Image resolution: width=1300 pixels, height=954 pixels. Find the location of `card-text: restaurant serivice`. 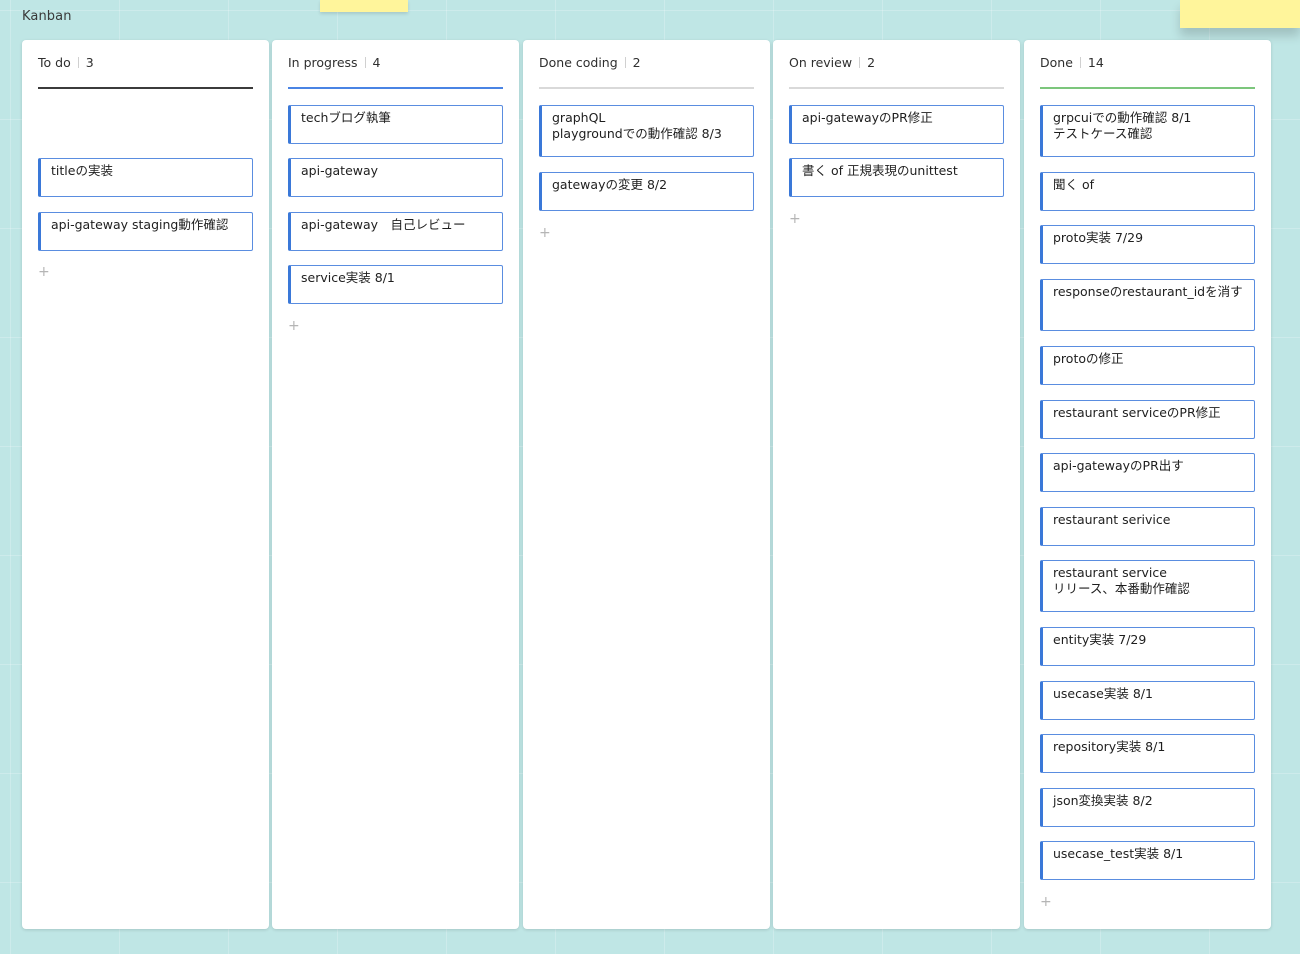

card-text: restaurant serivice is located at coordinates (1112, 519).